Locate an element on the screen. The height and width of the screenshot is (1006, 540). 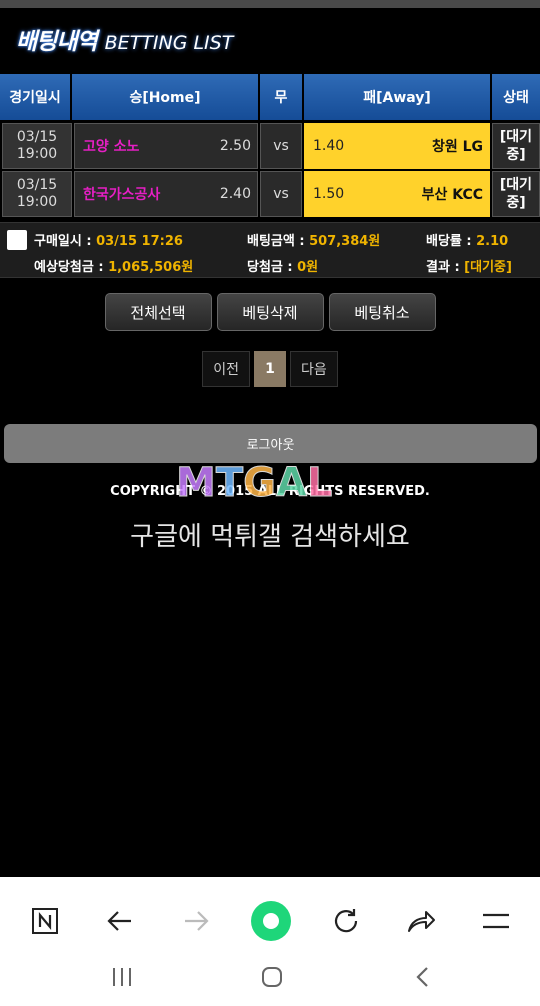
away-pick-selected: 1.40 창원 LG is located at coordinates (397, 146).